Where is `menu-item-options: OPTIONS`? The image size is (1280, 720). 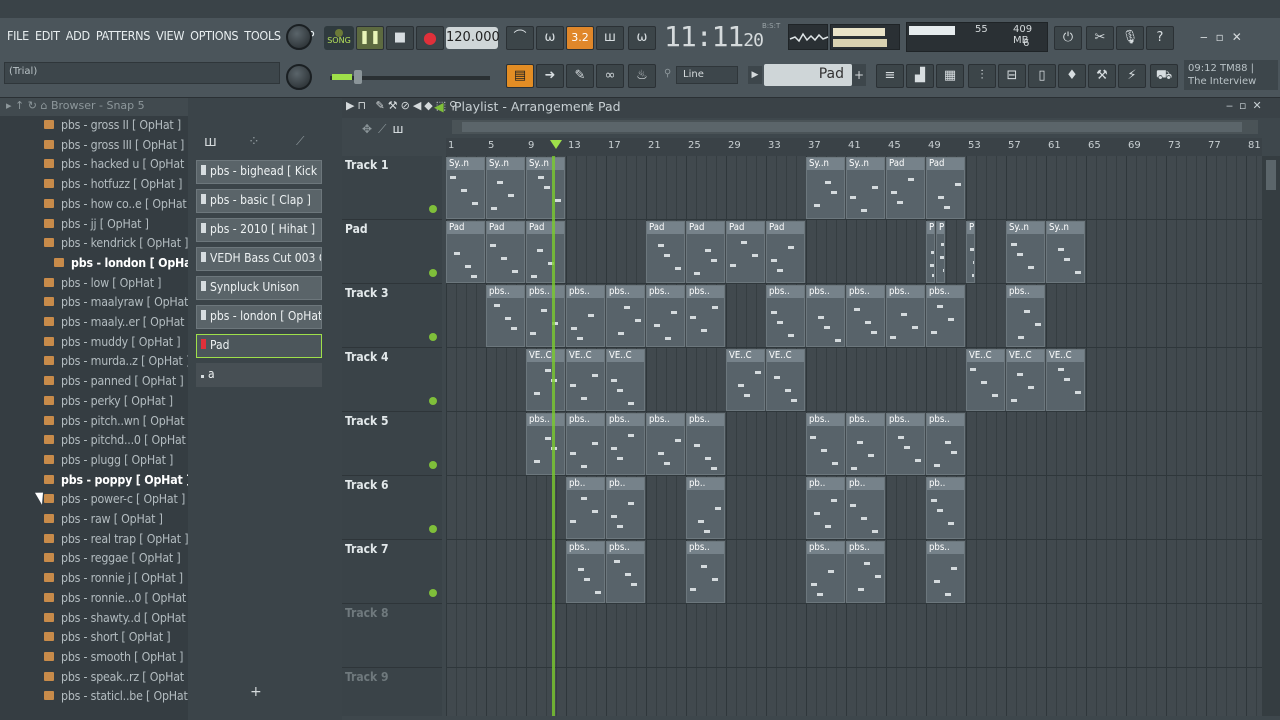
menu-item-options: OPTIONS is located at coordinates (214, 38).